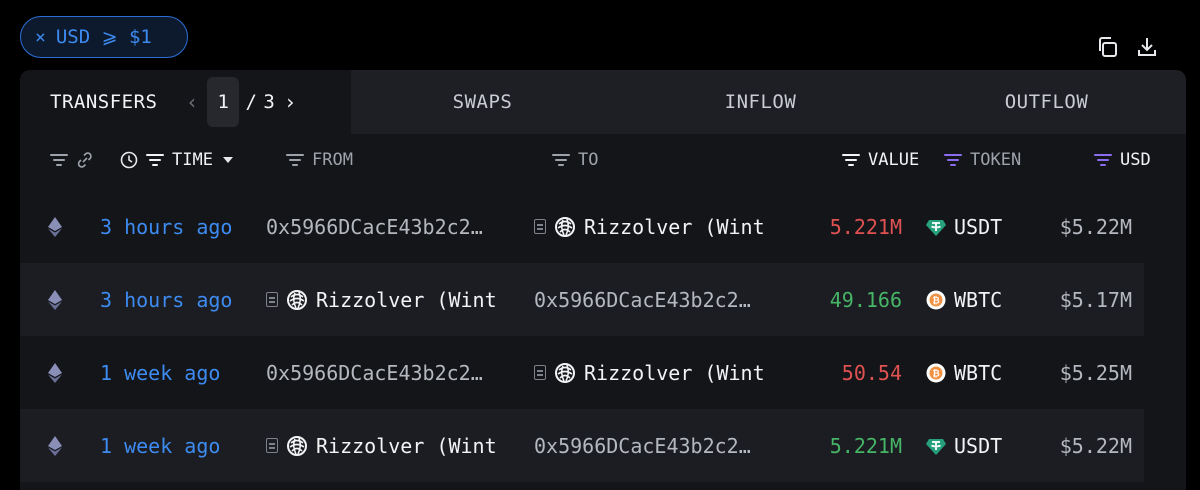 The width and height of the screenshot is (1200, 490). I want to click on from-header-label: FROM, so click(332, 160).